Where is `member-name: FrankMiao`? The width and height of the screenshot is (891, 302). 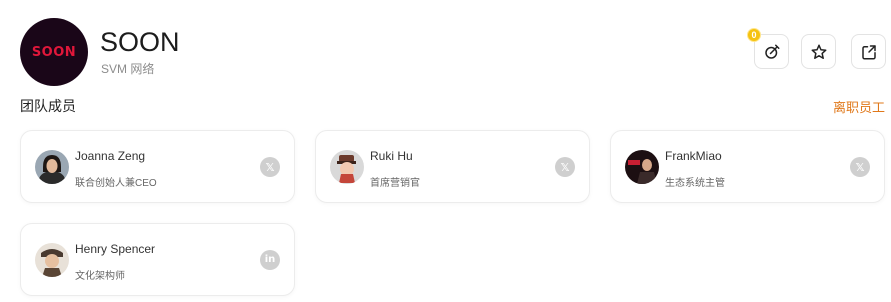
member-name: FrankMiao is located at coordinates (693, 156).